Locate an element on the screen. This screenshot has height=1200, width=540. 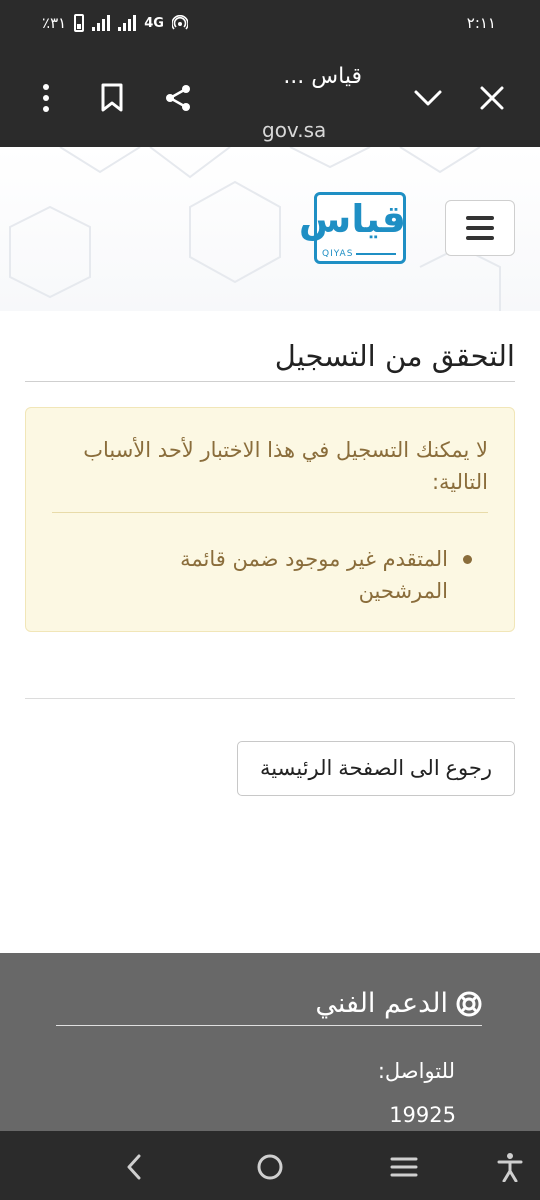
recents-icon is located at coordinates (404, 1167).